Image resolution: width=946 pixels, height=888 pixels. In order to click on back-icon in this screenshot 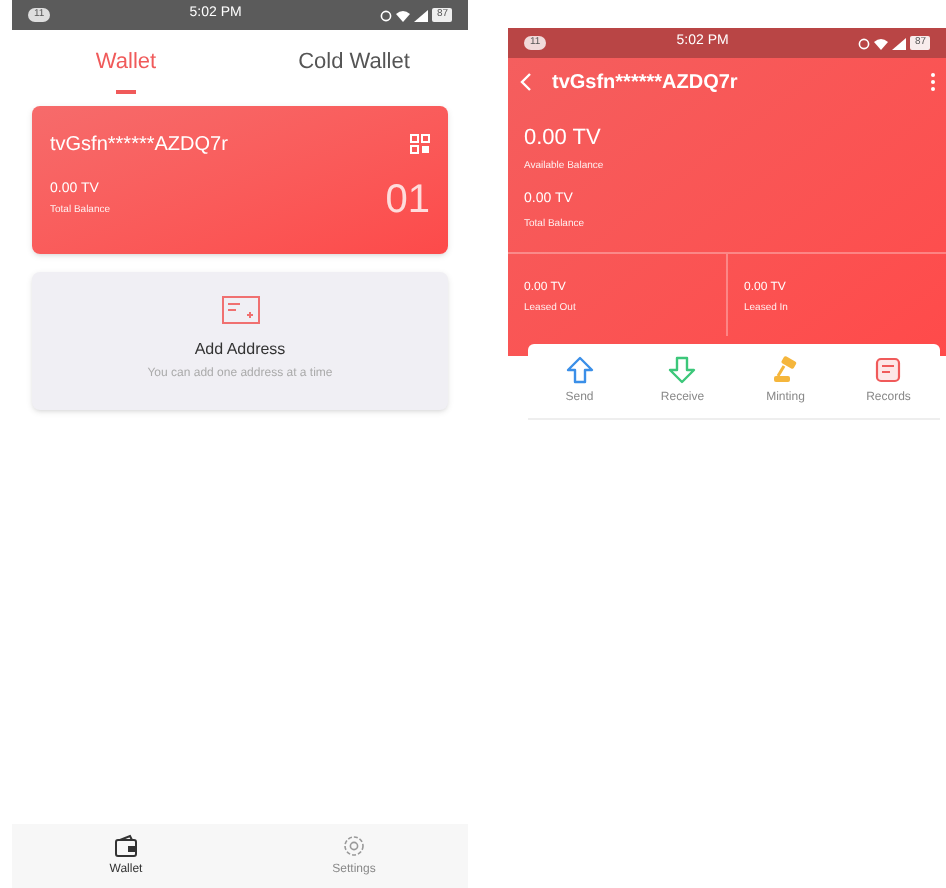, I will do `click(526, 82)`.